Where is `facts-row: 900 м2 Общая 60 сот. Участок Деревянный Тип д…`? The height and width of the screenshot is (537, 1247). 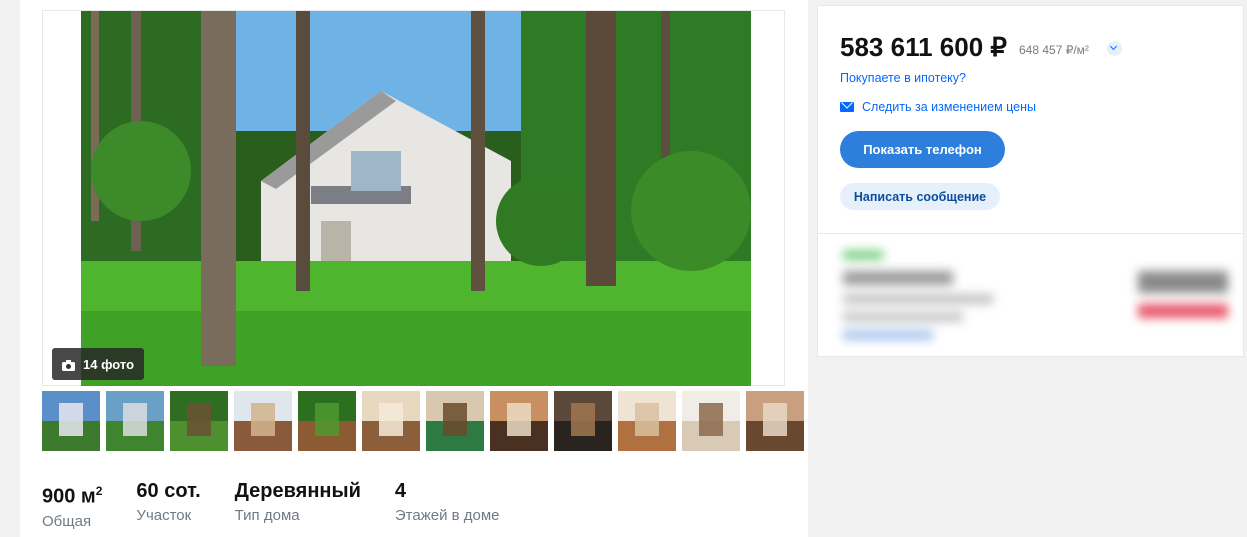 facts-row: 900 м2 Общая 60 сот. Участок Деревянный Тип д… is located at coordinates (288, 504).